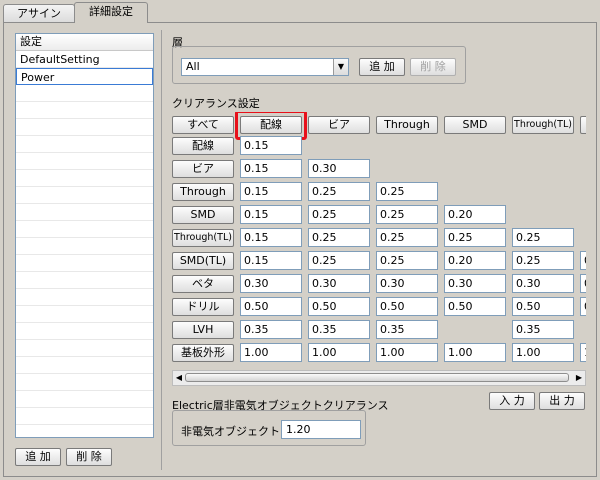 The height and width of the screenshot is (480, 600). I want to click on clearance-horizontal-scrollbar: ◀ ▶, so click(379, 378).